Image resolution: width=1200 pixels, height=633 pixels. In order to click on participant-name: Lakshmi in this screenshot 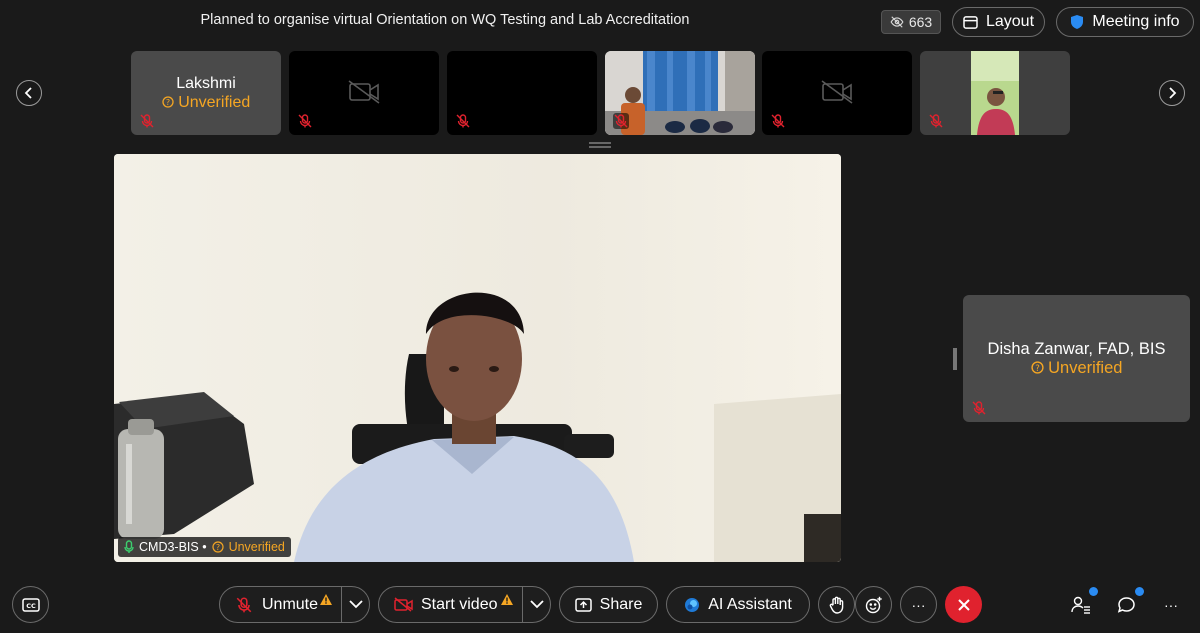, I will do `click(206, 83)`.